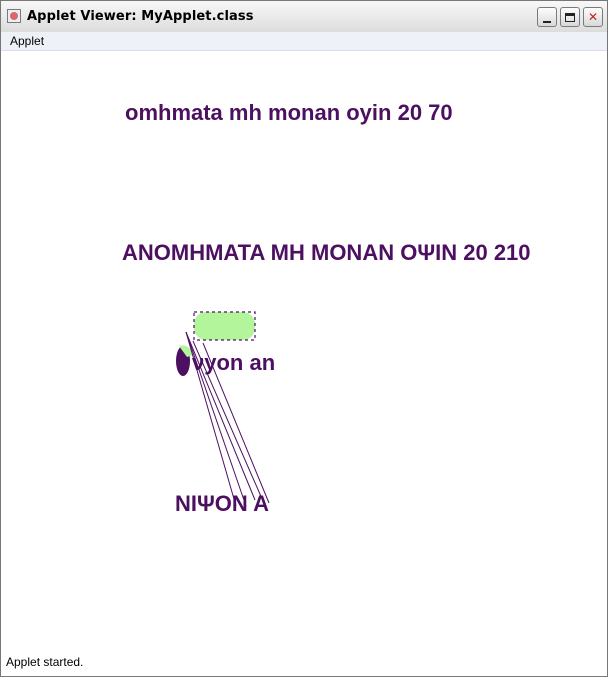 The height and width of the screenshot is (677, 608). What do you see at coordinates (304, 17) in the screenshot?
I see `title-bar: Applet Viewer: MyApplet.class ✕` at bounding box center [304, 17].